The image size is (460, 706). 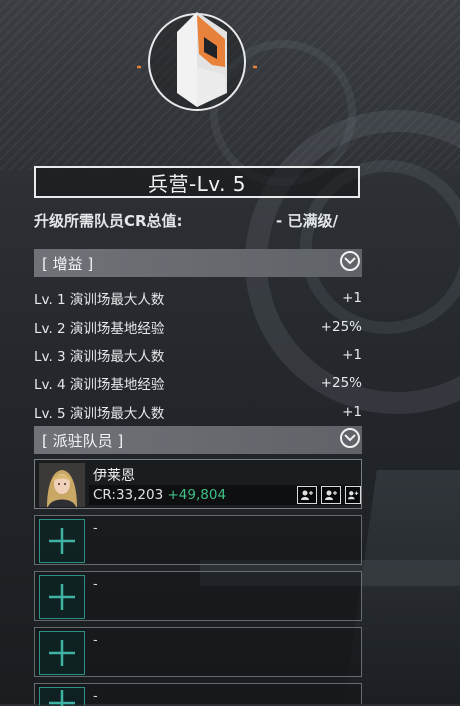 What do you see at coordinates (198, 263) in the screenshot?
I see `buffs-section-header: [ 增益 ]` at bounding box center [198, 263].